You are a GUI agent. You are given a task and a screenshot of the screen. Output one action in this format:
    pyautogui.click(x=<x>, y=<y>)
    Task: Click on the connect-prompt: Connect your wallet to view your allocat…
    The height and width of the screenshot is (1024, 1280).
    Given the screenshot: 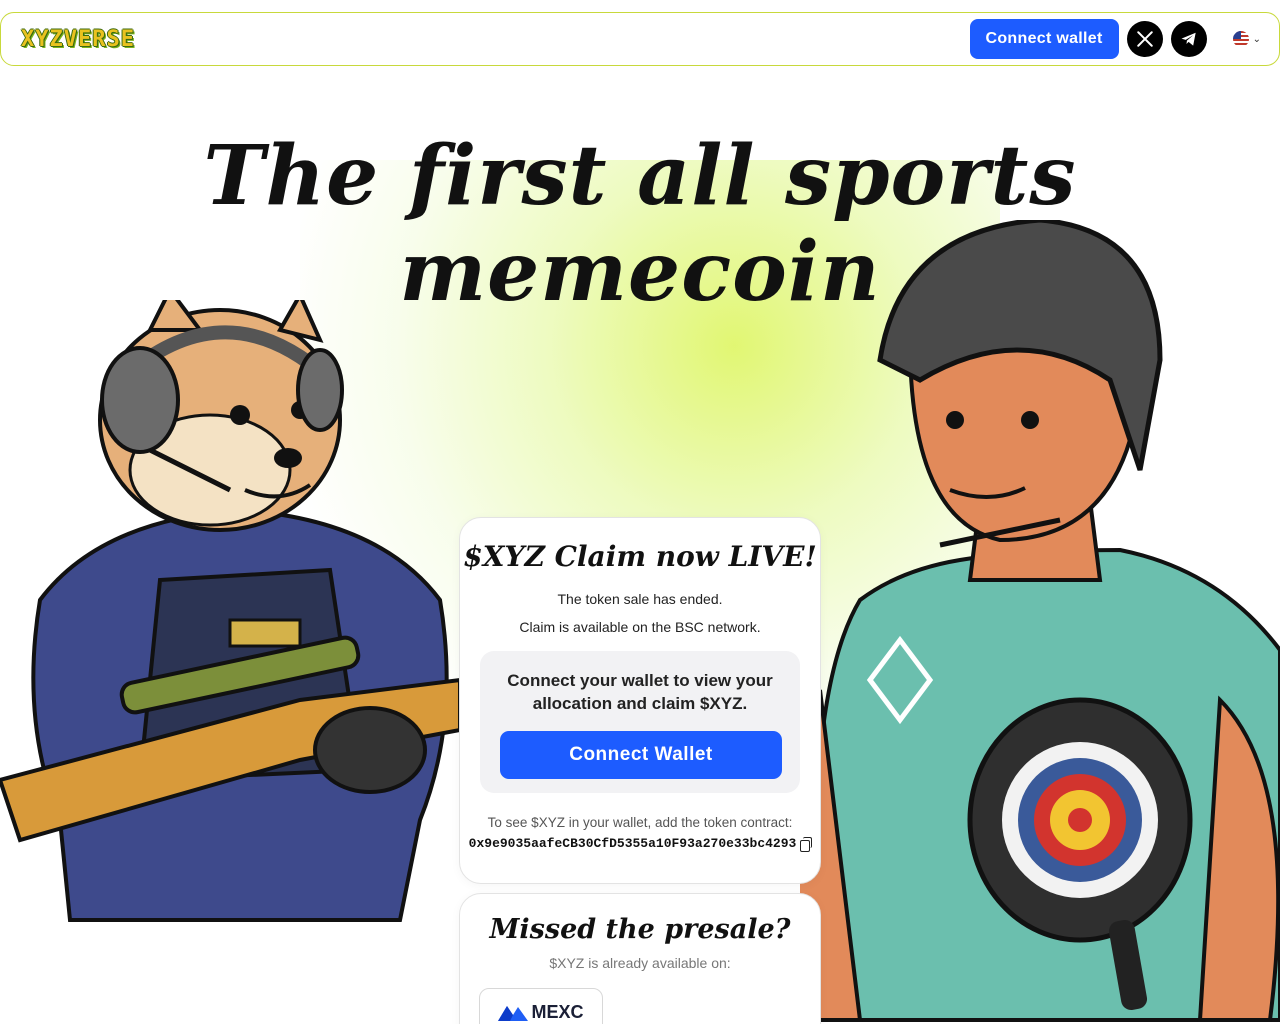 What is the action you would take?
    pyautogui.click(x=640, y=692)
    